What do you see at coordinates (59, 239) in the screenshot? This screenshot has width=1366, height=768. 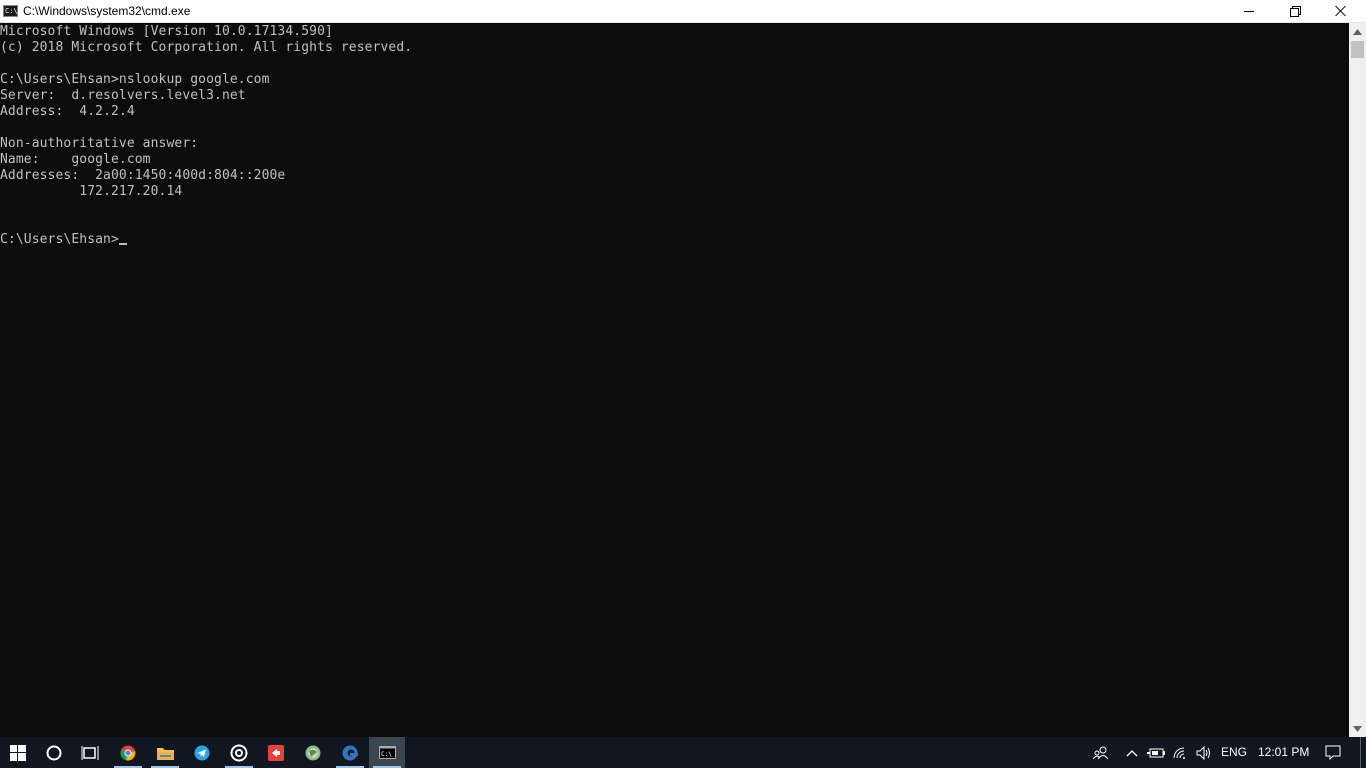 I see `console-prompt: C:\Users\Ehsan>` at bounding box center [59, 239].